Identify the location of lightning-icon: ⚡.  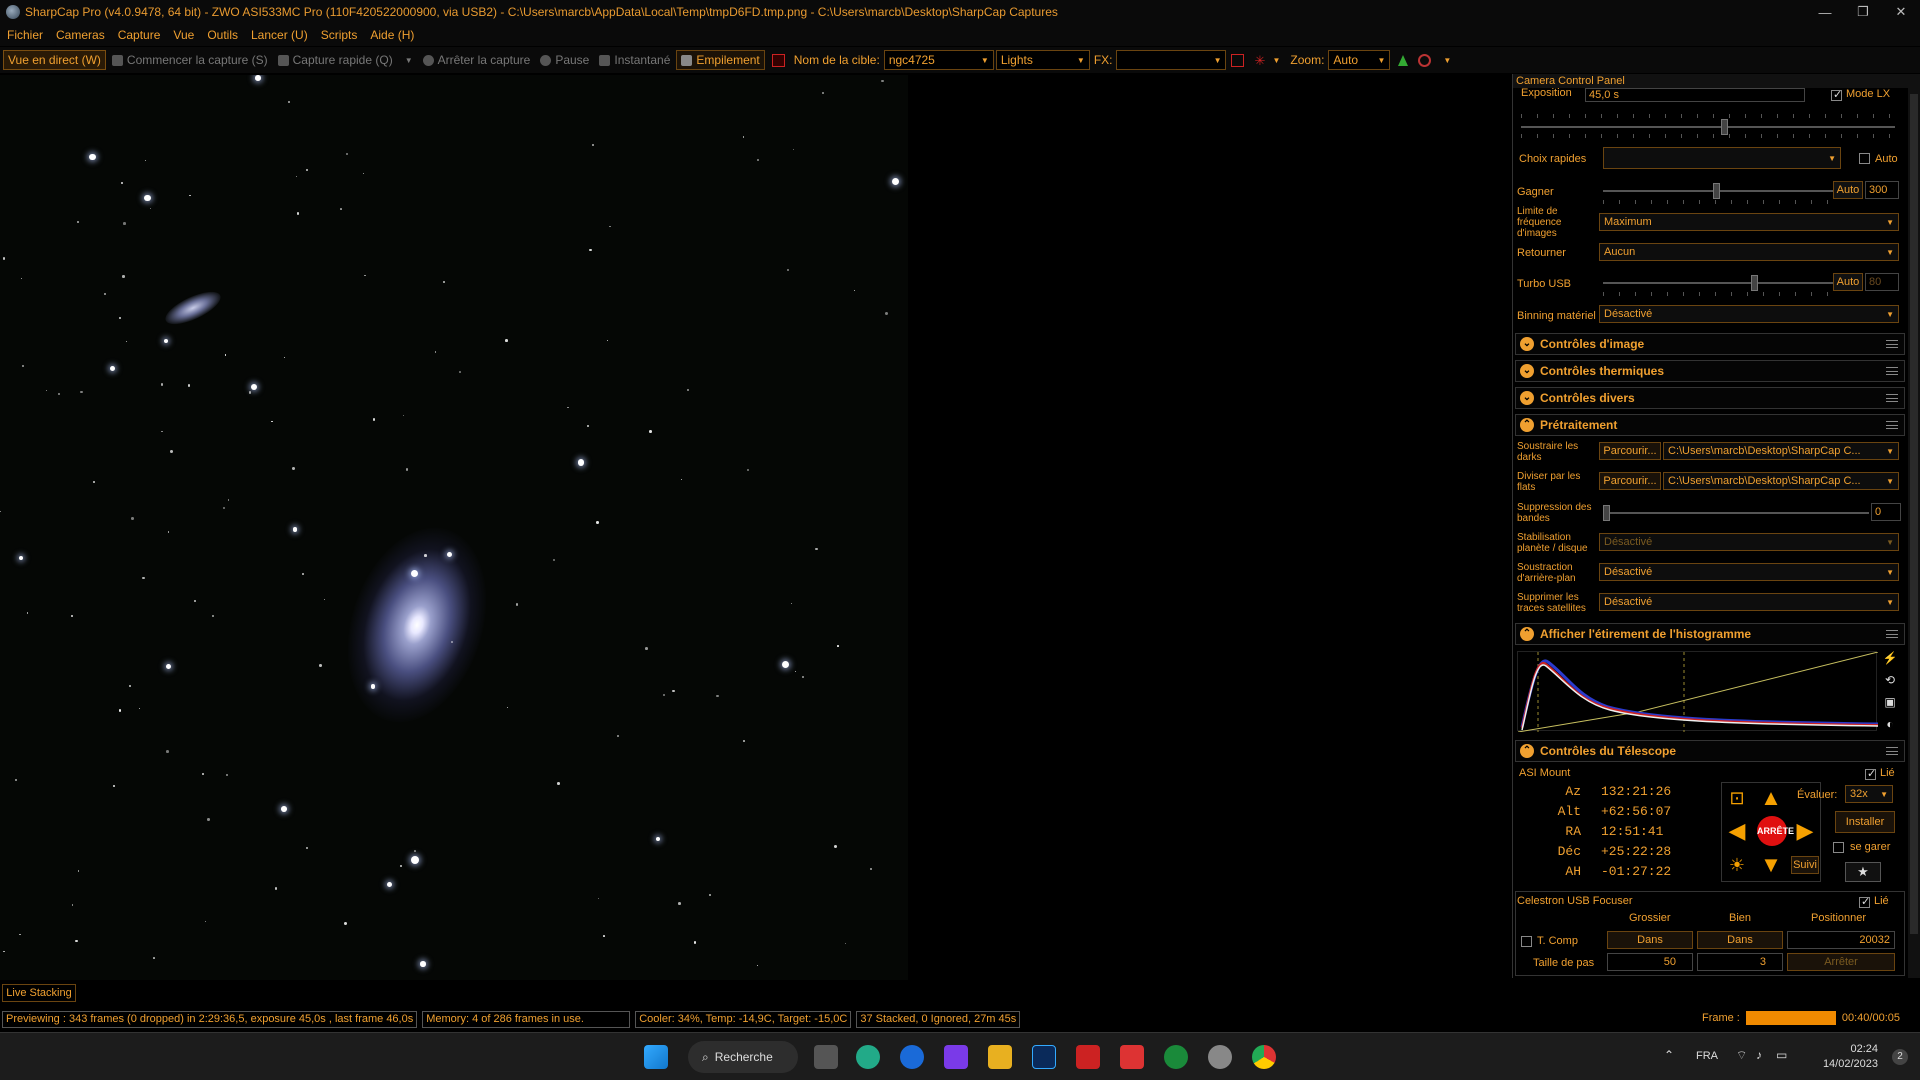
(1890, 658).